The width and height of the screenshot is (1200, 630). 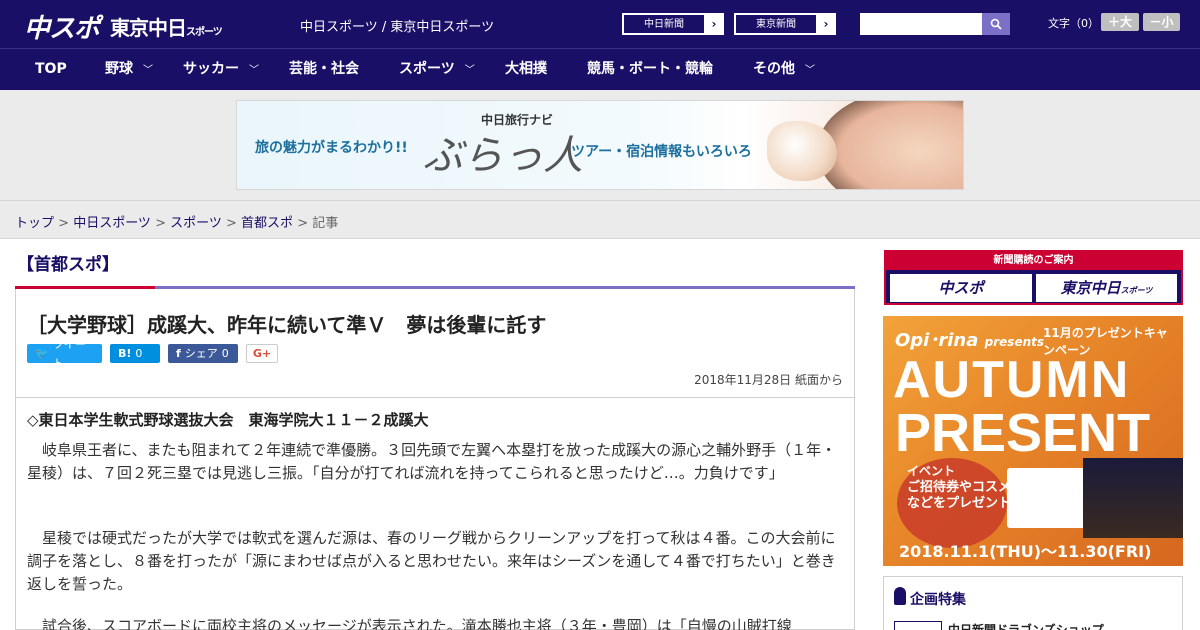 What do you see at coordinates (1073, 23) in the screenshot?
I see `font-size-label: 文字（0）` at bounding box center [1073, 23].